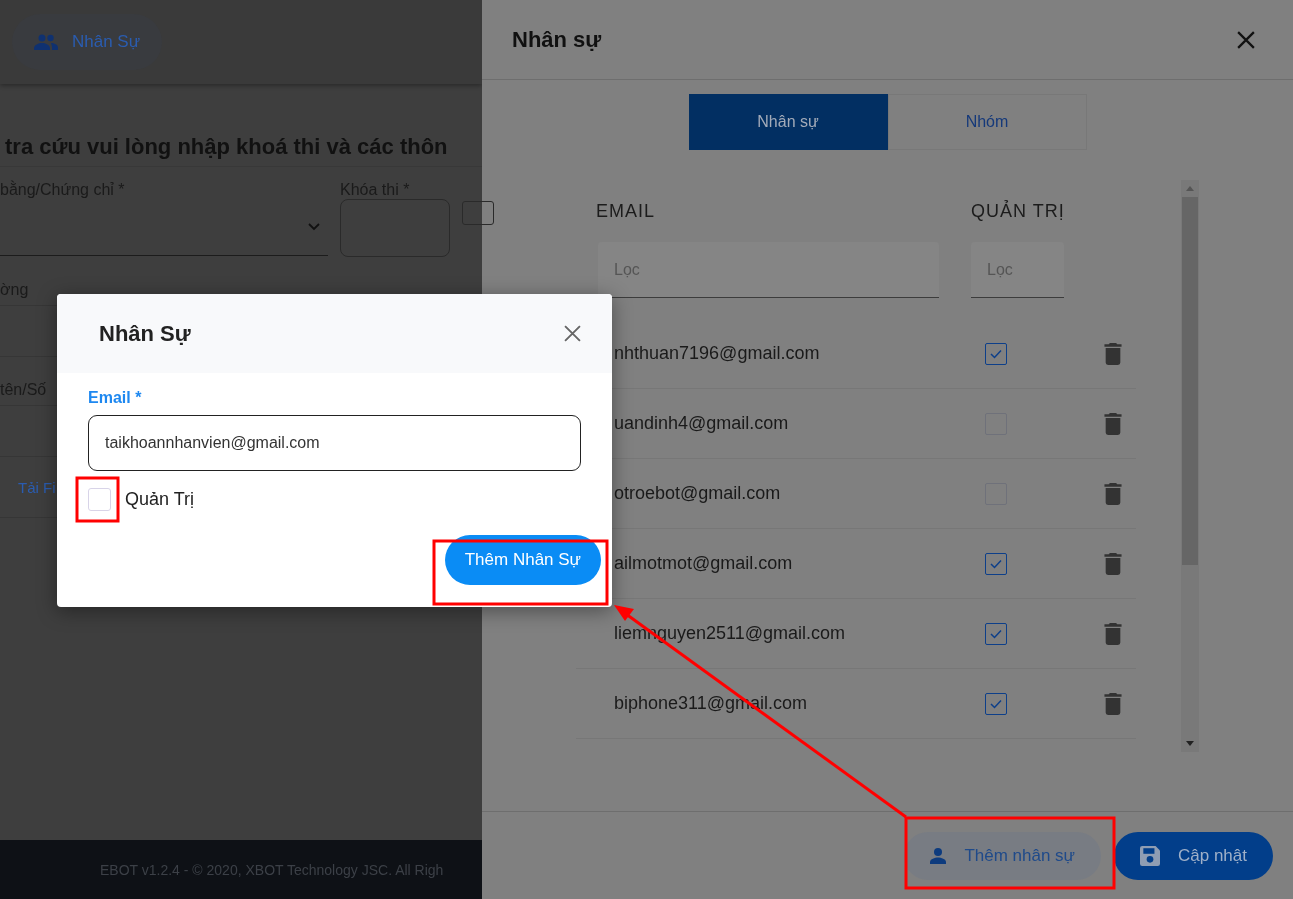  I want to click on column-header: EMAIL, so click(626, 211).